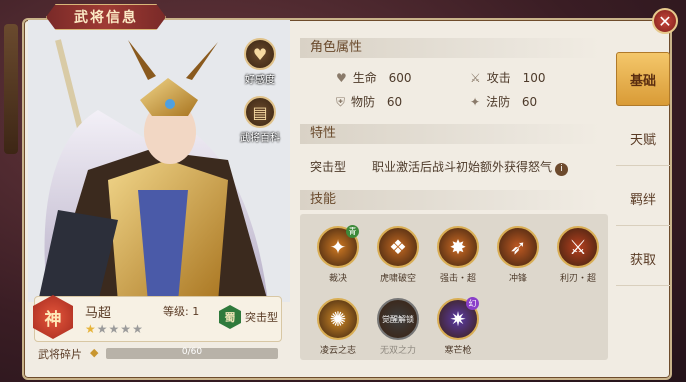 The width and height of the screenshot is (686, 382). Describe the element at coordinates (643, 139) in the screenshot. I see `tab-1: 天赋` at that location.